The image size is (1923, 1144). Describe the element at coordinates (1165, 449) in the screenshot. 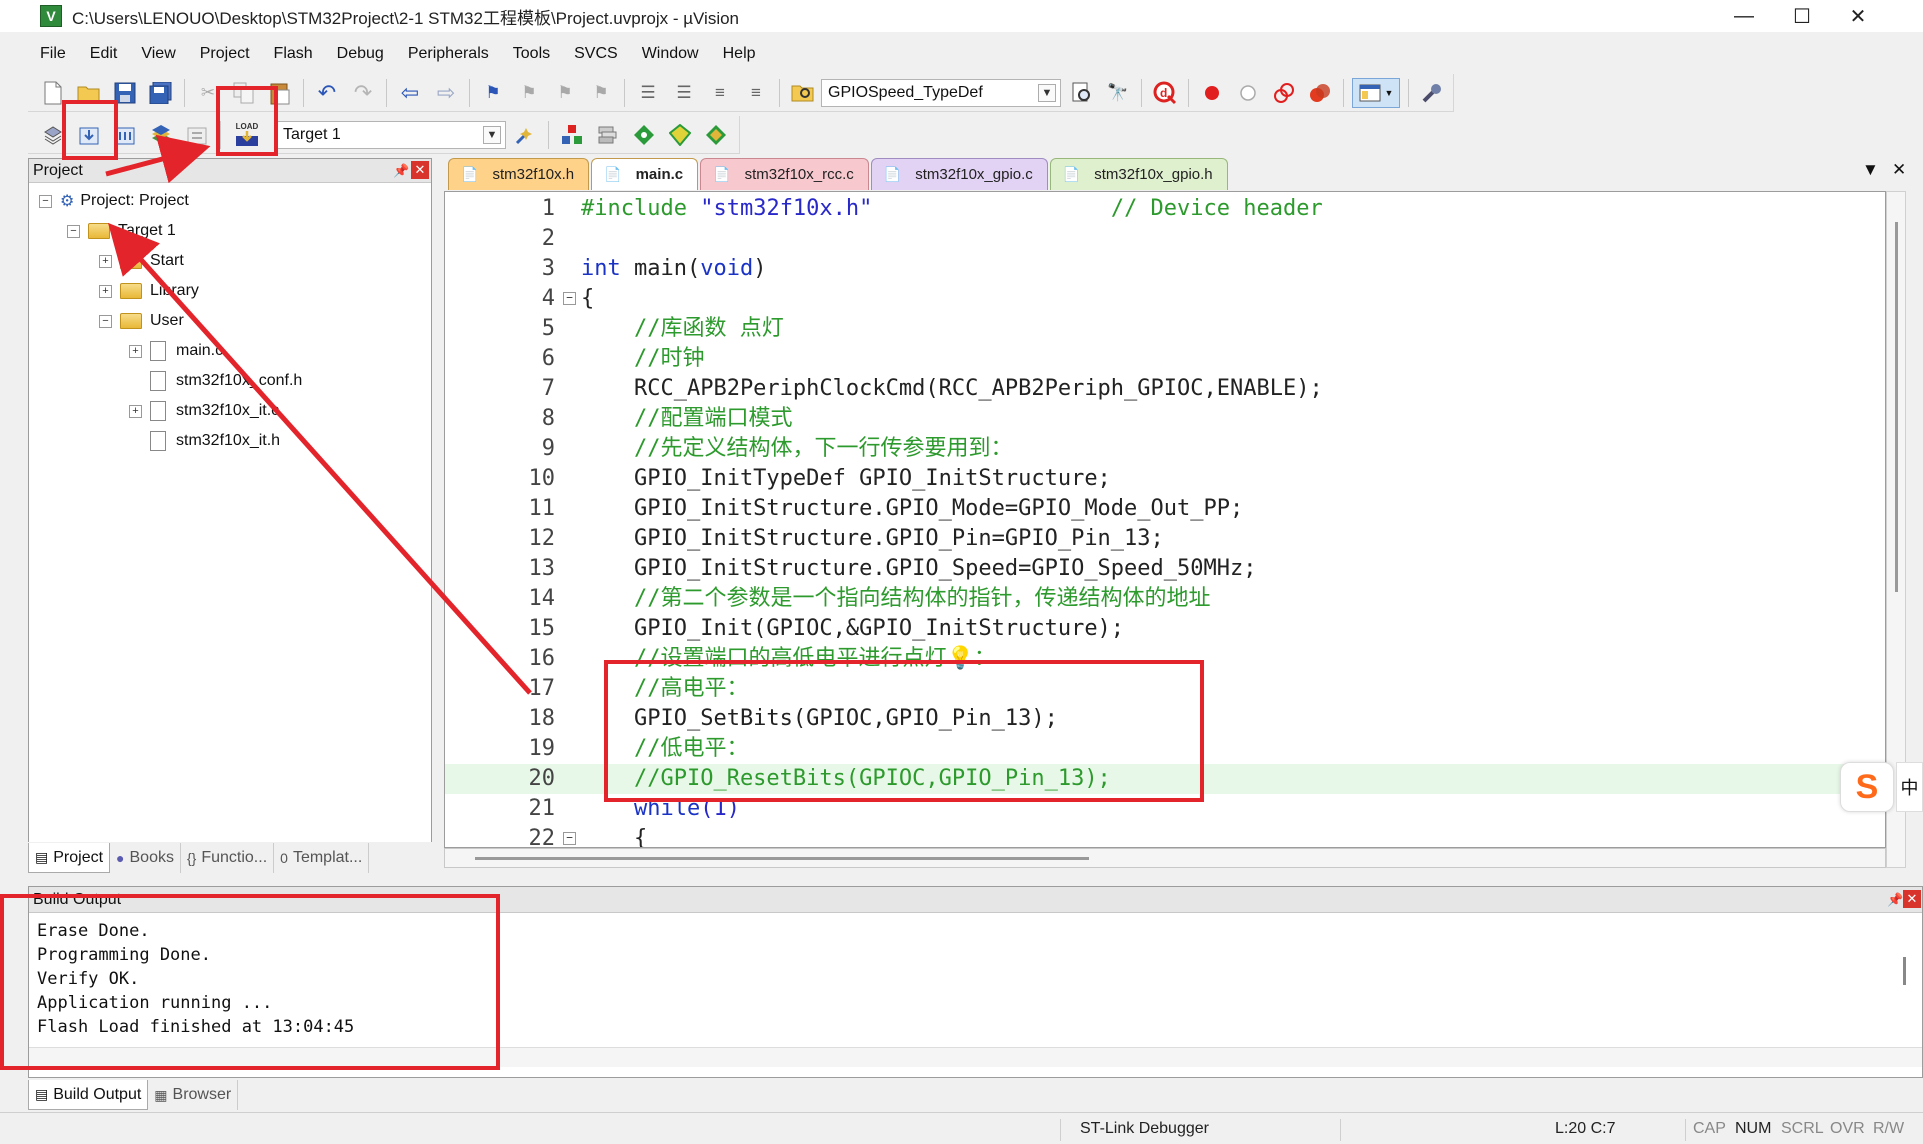

I see `code-line: 9 //先定义结构体，下一行传参要用到：` at that location.